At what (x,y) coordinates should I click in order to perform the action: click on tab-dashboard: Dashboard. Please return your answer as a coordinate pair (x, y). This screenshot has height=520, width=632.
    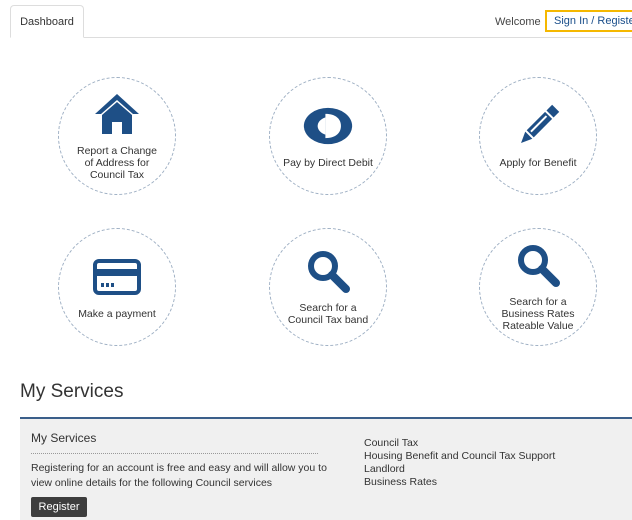
    Looking at the image, I should click on (47, 21).